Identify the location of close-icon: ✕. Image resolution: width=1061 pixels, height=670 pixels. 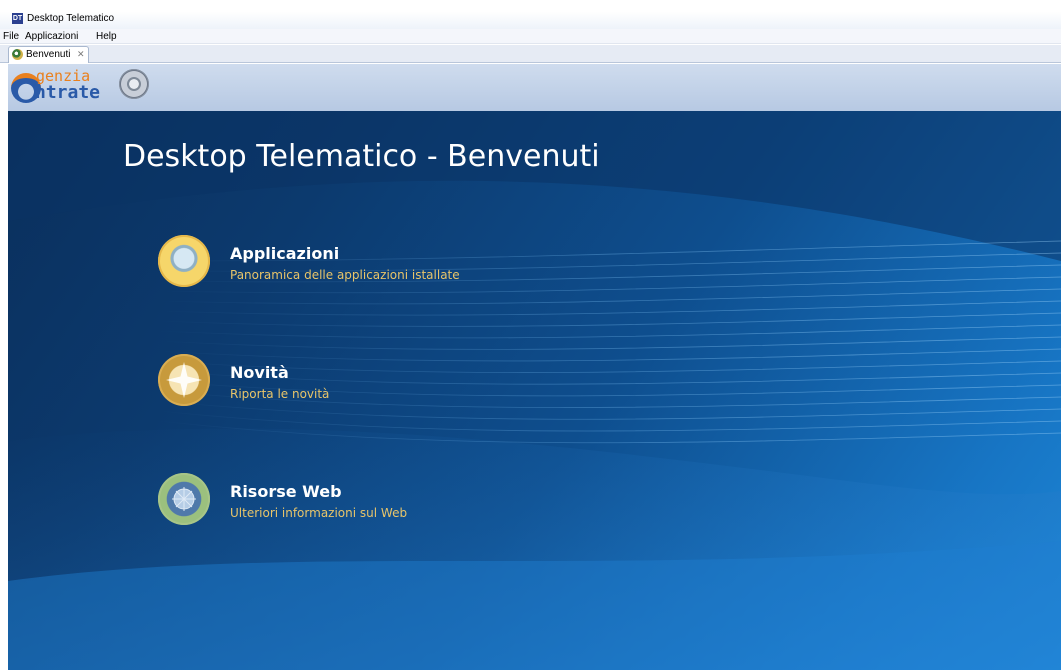
(81, 54).